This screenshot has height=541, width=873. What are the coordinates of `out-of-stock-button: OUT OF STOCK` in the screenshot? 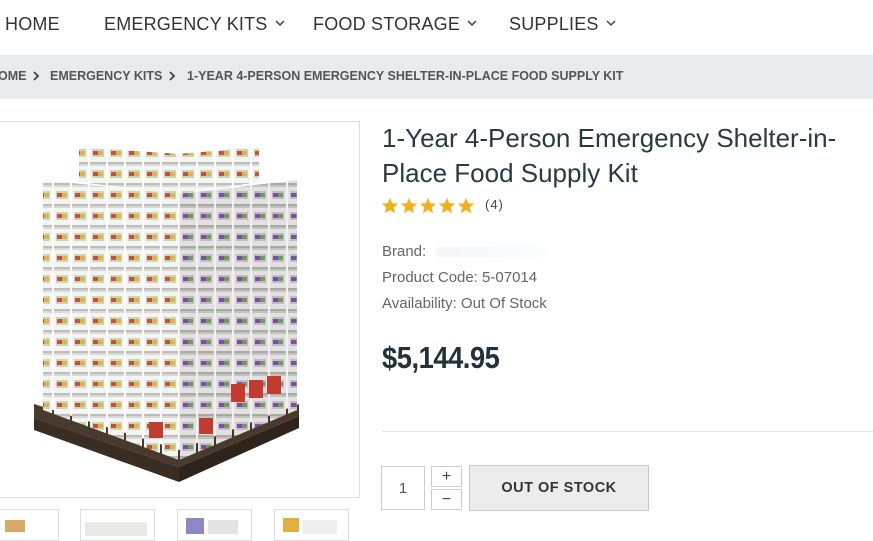 It's located at (559, 488).